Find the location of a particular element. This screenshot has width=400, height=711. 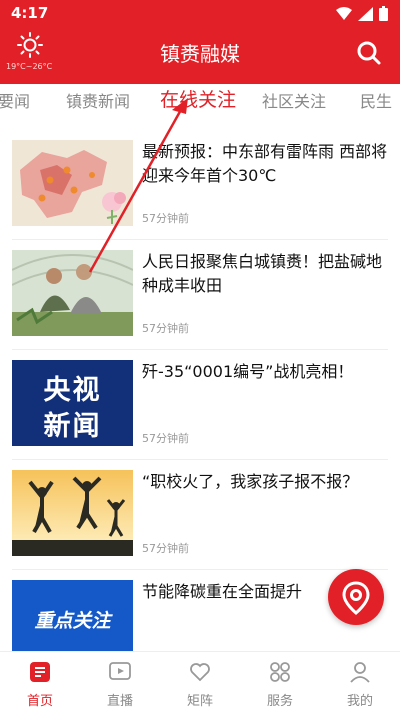

app-title: 镇赉融媒 is located at coordinates (200, 54).